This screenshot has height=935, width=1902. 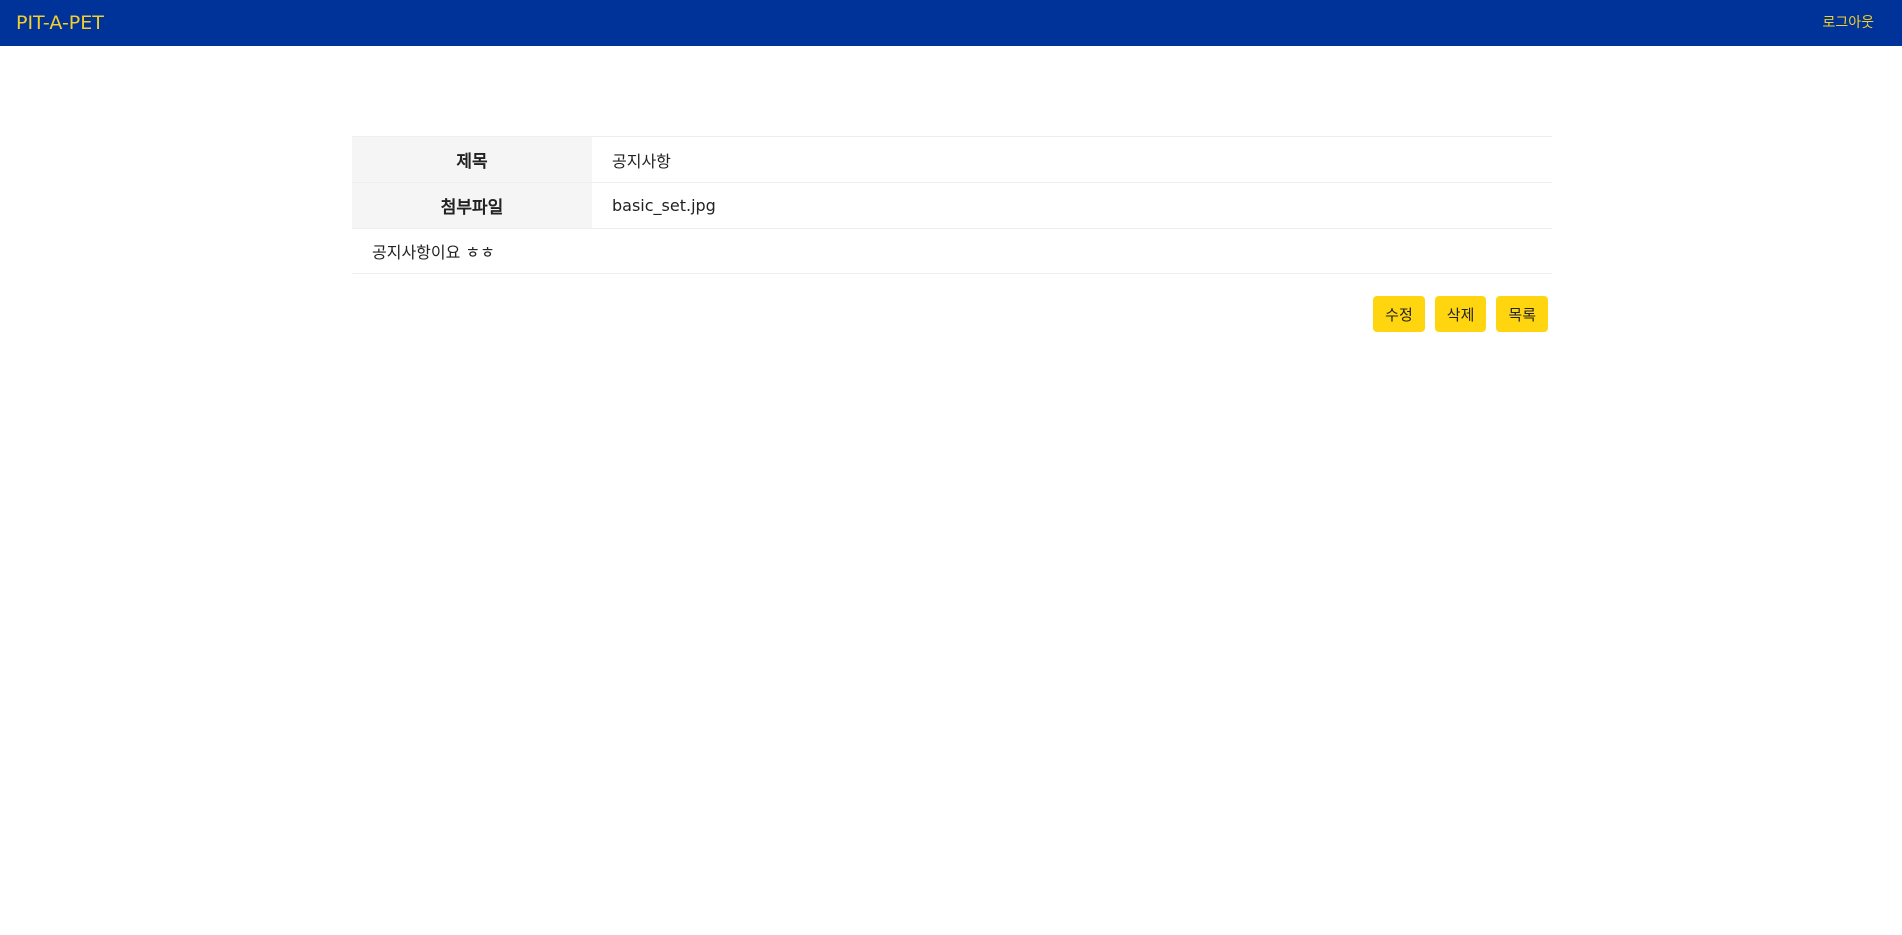 What do you see at coordinates (472, 205) in the screenshot?
I see `attachment-label: 첨부파일` at bounding box center [472, 205].